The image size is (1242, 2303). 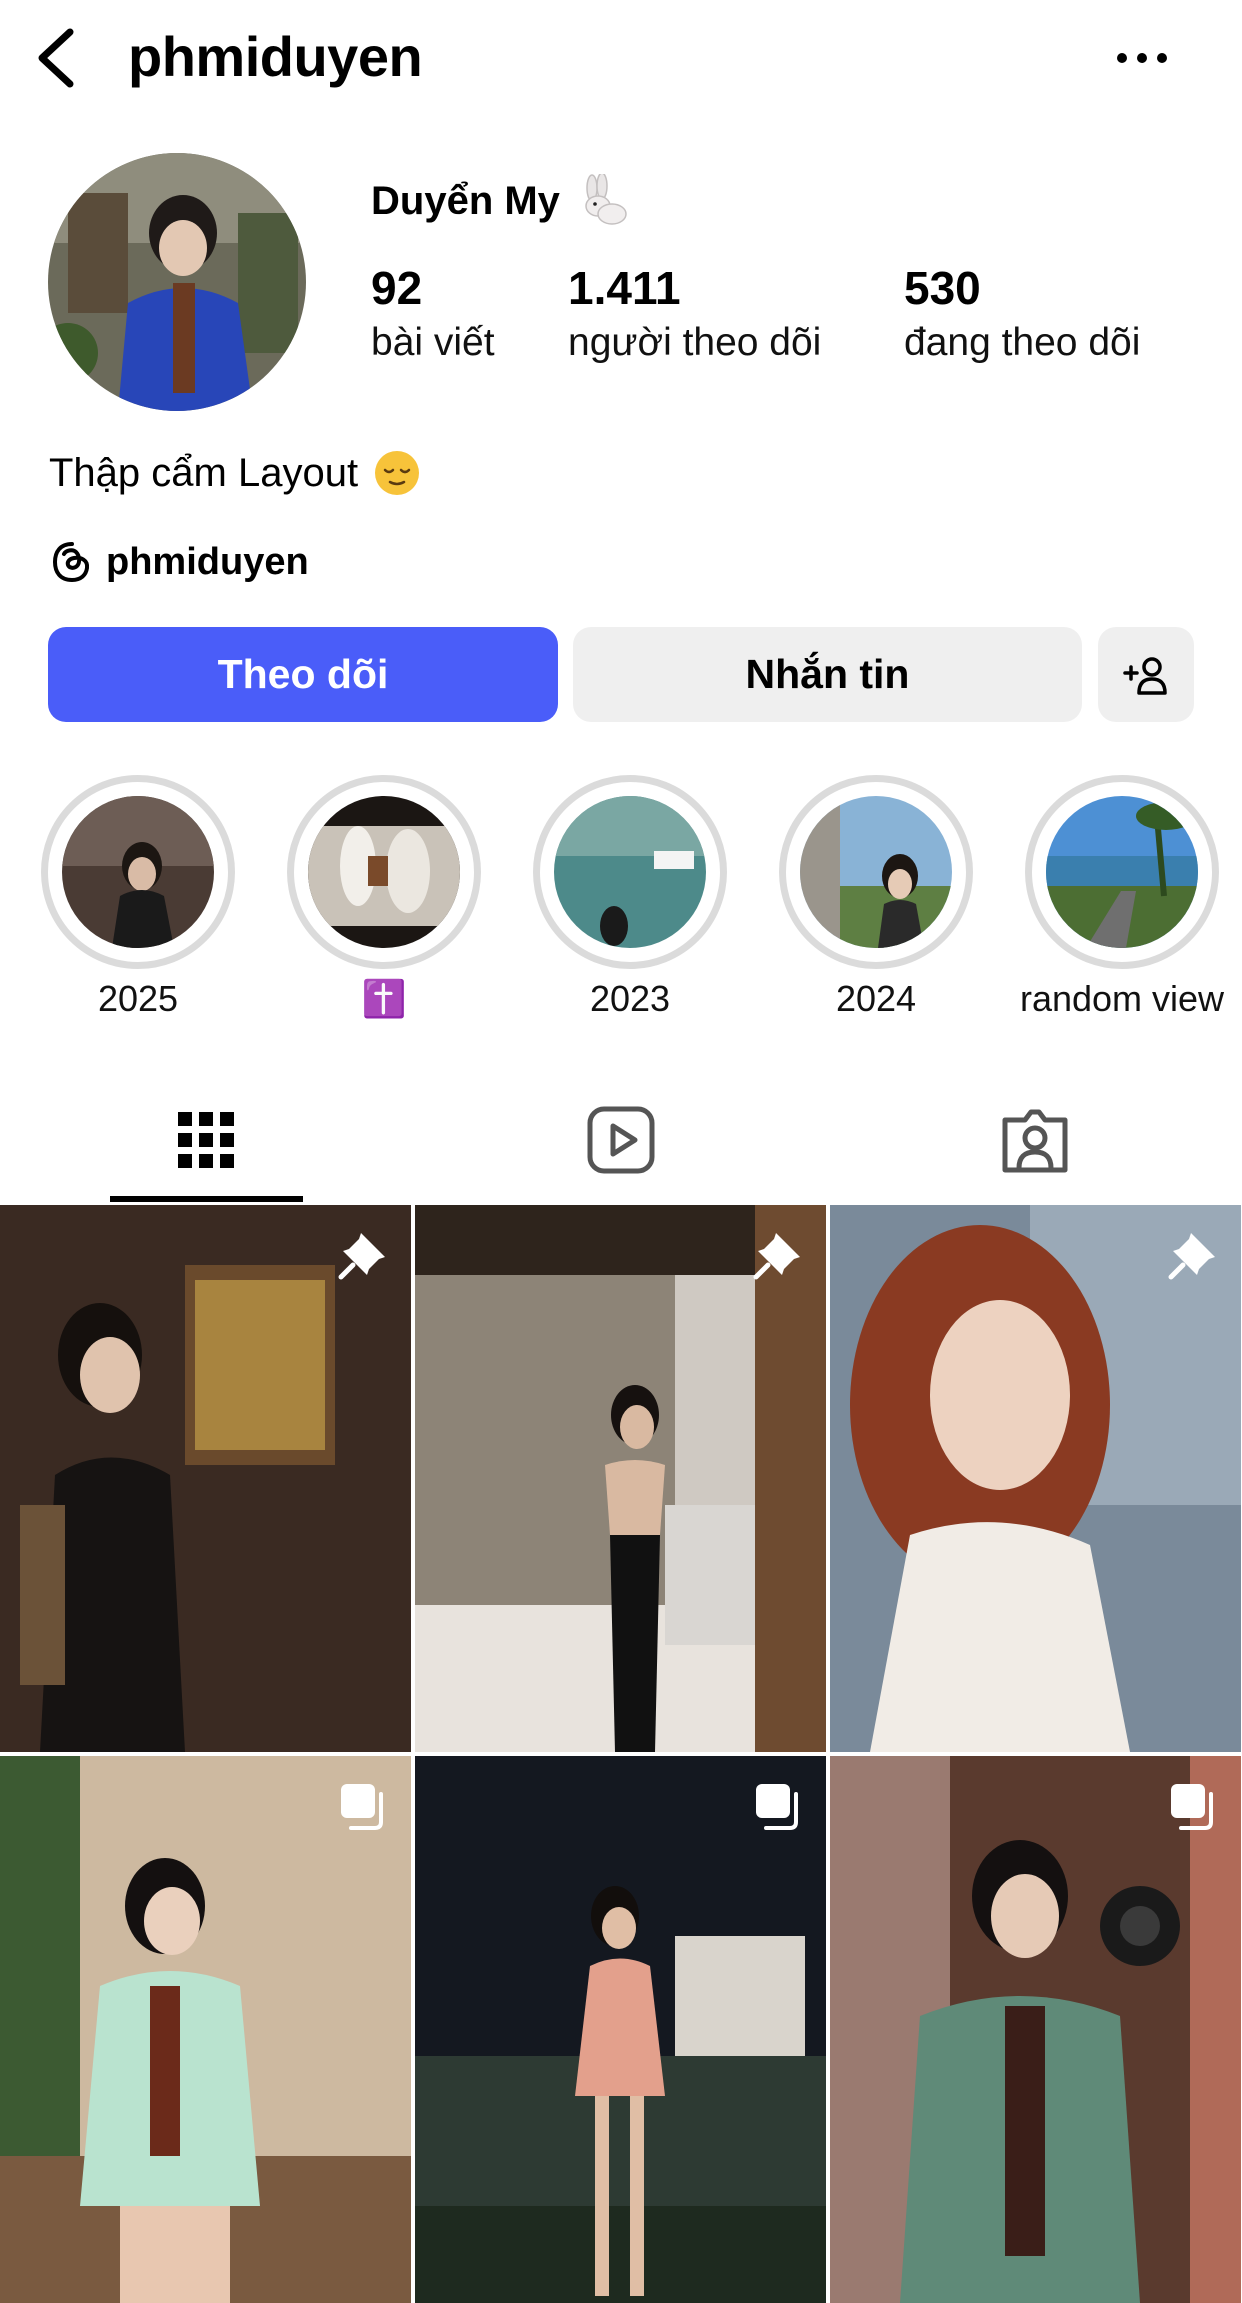 I want to click on stat-posts-label: bài viết, so click(x=433, y=342).